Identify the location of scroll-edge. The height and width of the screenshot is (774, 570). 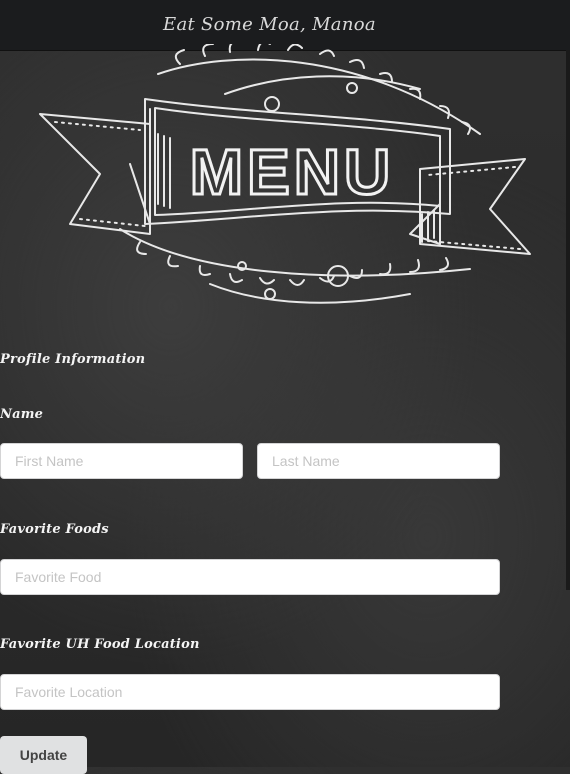
(568, 320).